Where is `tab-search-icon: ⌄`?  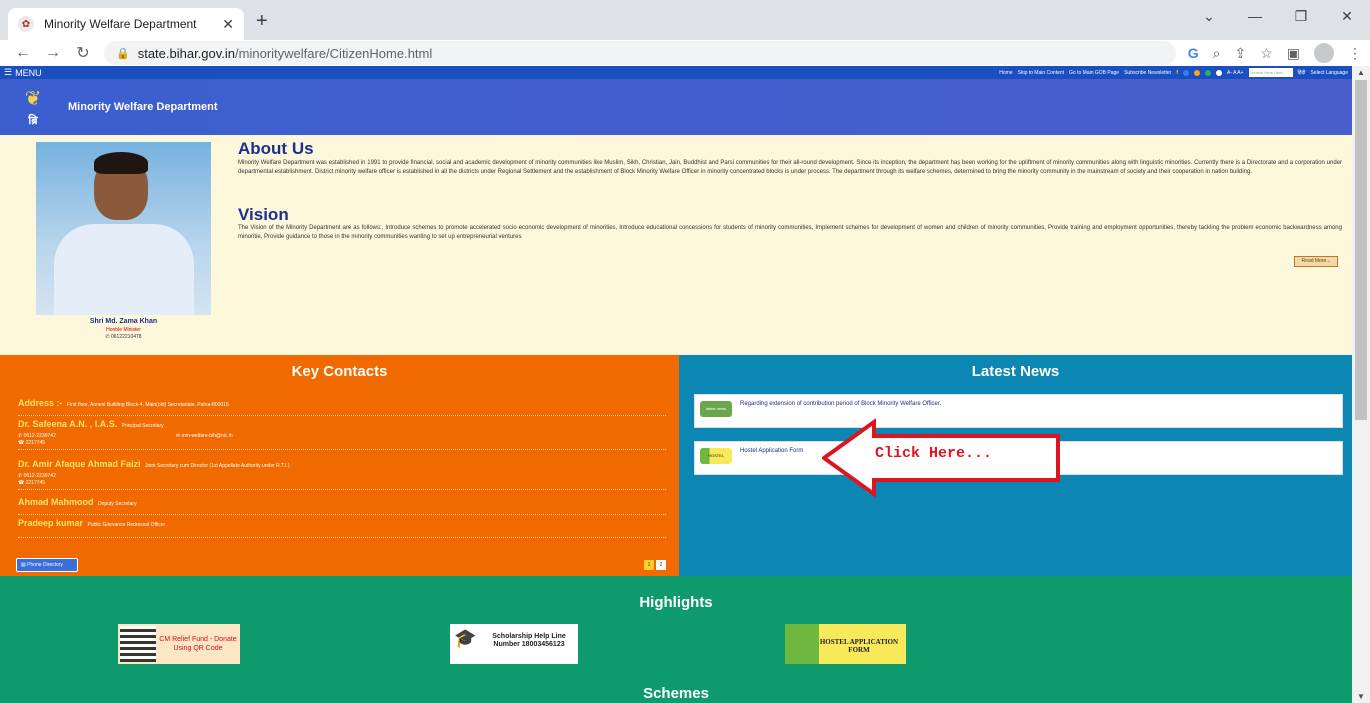 tab-search-icon: ⌄ is located at coordinates (1209, 16).